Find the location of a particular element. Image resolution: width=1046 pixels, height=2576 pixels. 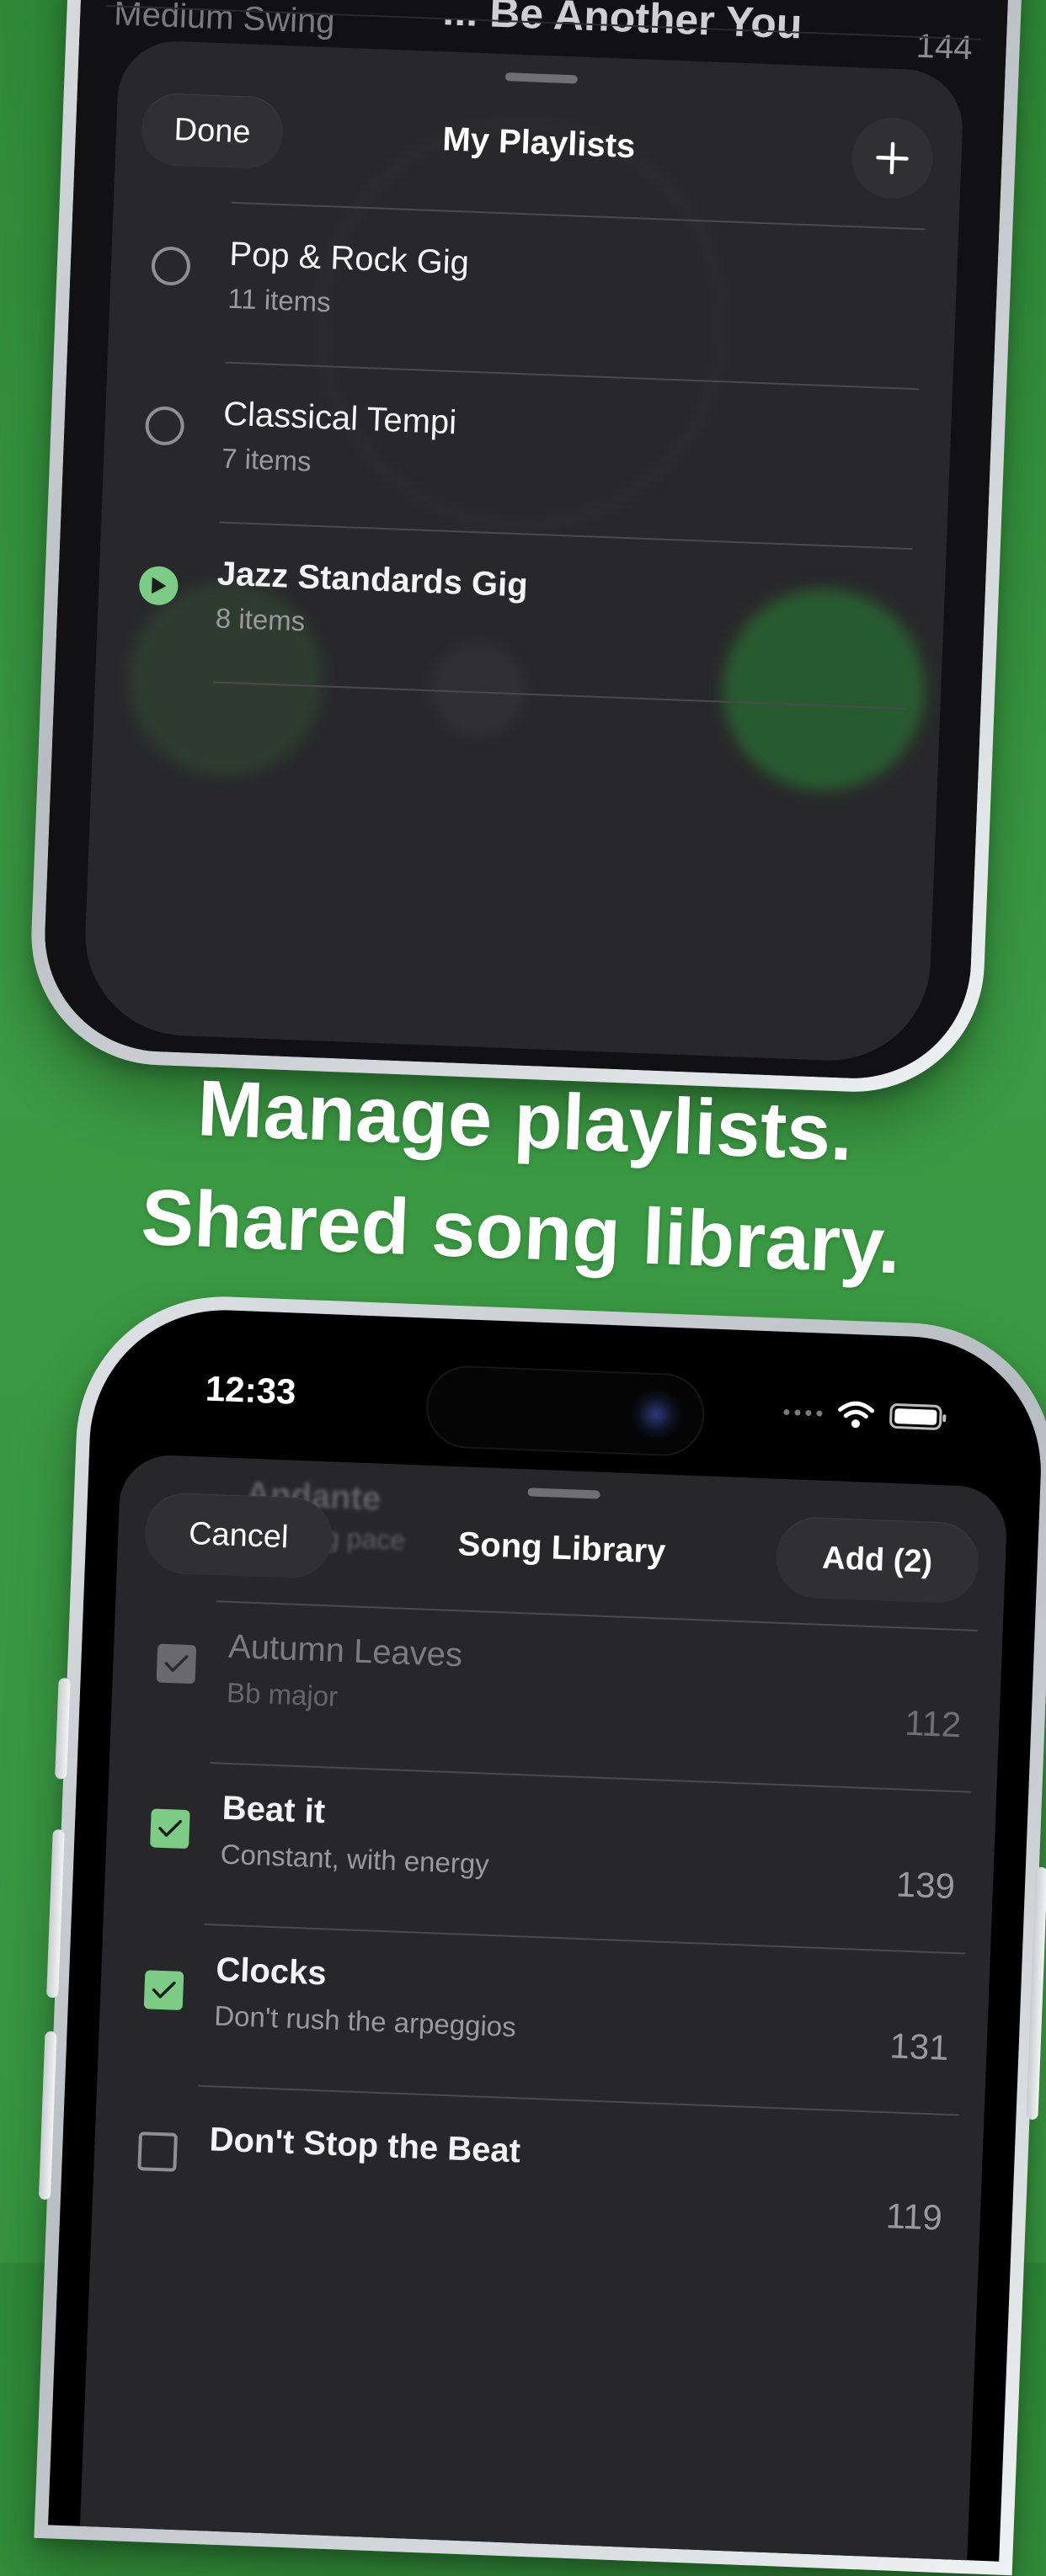

cellular-icon is located at coordinates (803, 1412).